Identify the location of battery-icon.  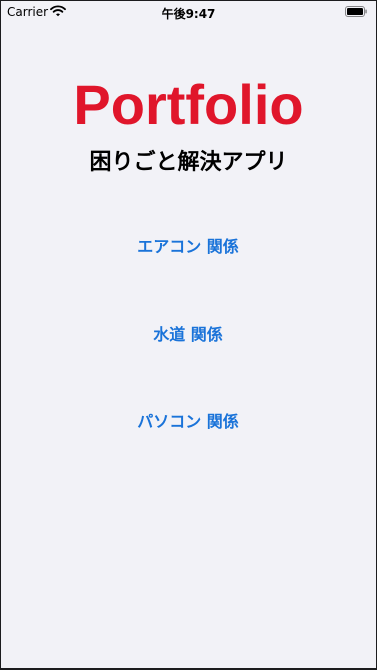
(356, 11).